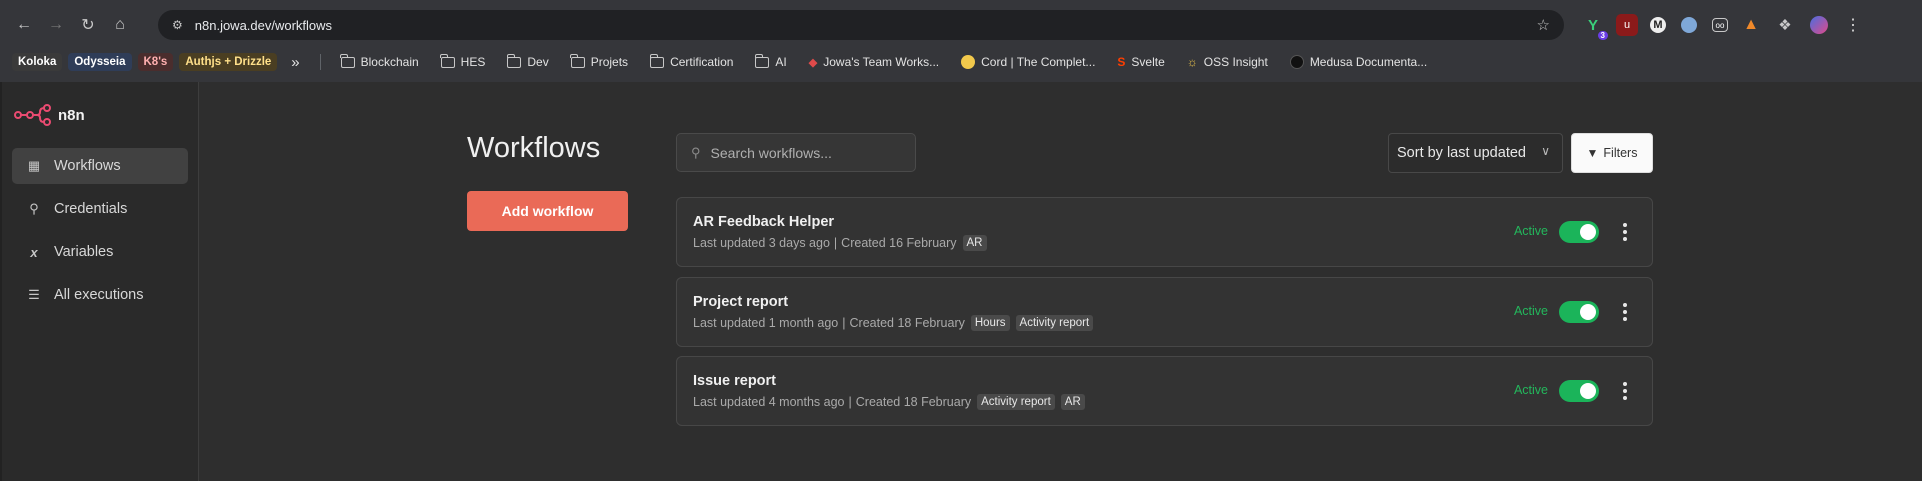  I want to click on extension-glasses-icon: oo, so click(1720, 25).